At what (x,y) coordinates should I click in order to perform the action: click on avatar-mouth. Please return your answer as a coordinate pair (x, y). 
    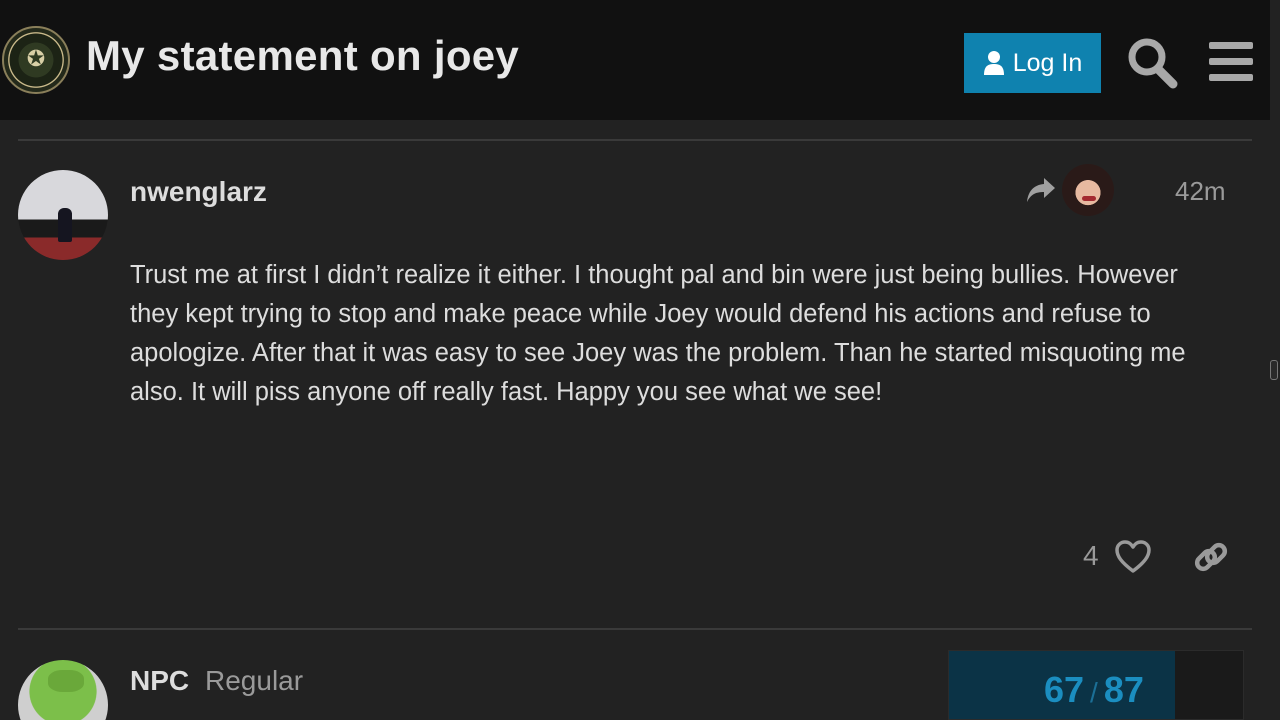
    Looking at the image, I should click on (1089, 198).